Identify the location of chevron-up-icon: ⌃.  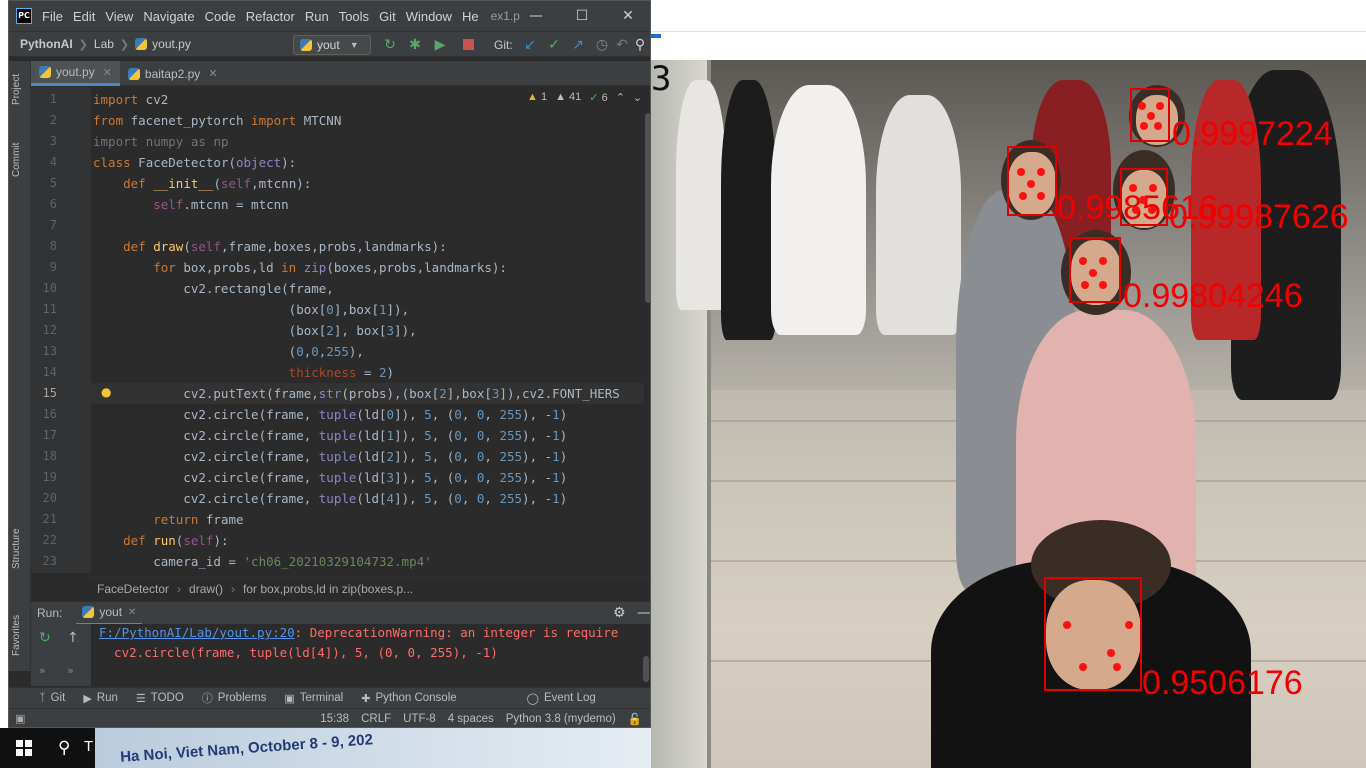
(620, 97).